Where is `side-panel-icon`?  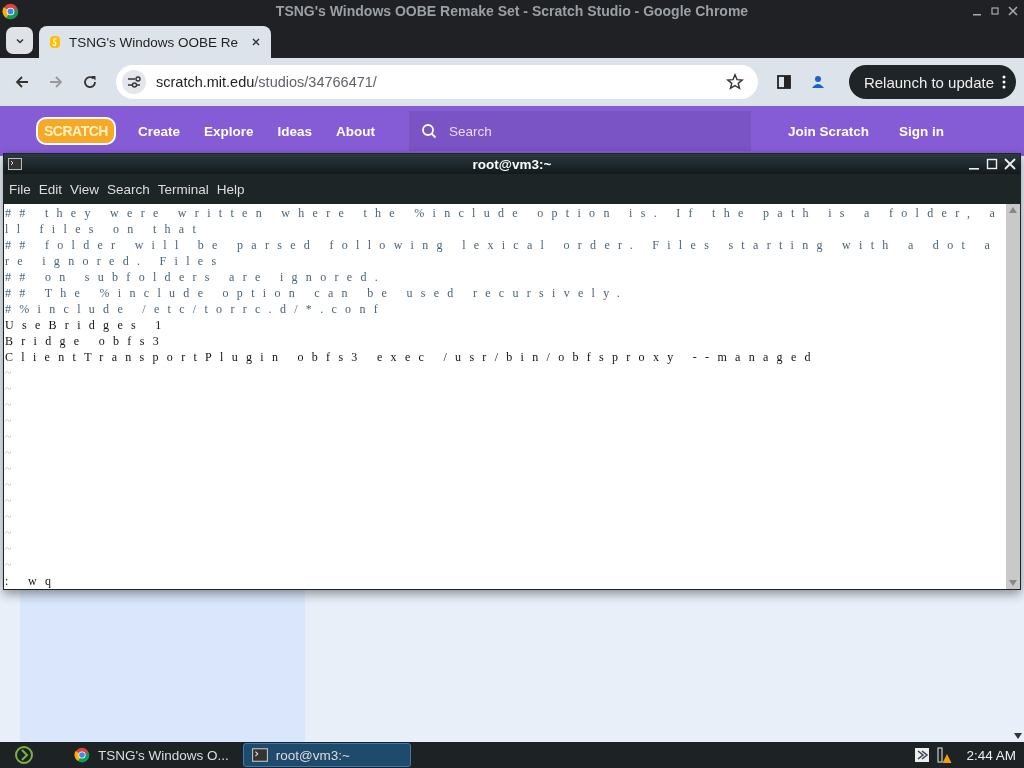 side-panel-icon is located at coordinates (784, 82).